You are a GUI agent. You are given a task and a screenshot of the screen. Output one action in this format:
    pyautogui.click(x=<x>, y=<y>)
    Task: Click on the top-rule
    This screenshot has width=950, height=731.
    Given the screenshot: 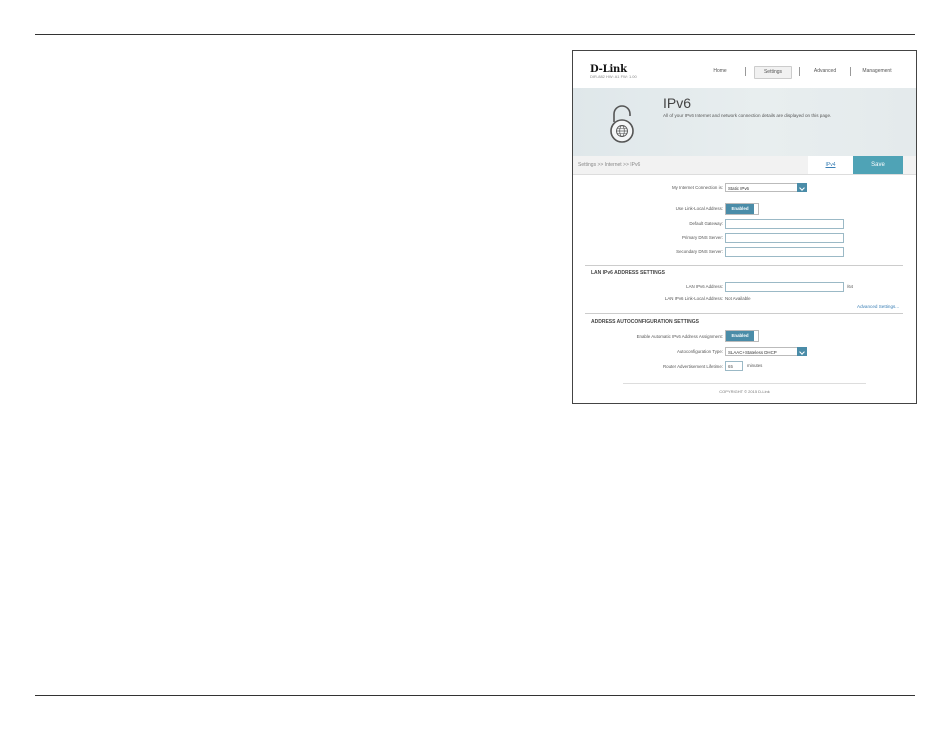 What is the action you would take?
    pyautogui.click(x=475, y=34)
    